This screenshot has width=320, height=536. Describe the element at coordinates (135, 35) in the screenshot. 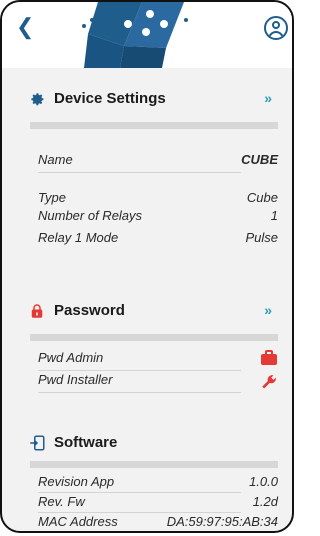

I see `cube-logo-icon` at that location.